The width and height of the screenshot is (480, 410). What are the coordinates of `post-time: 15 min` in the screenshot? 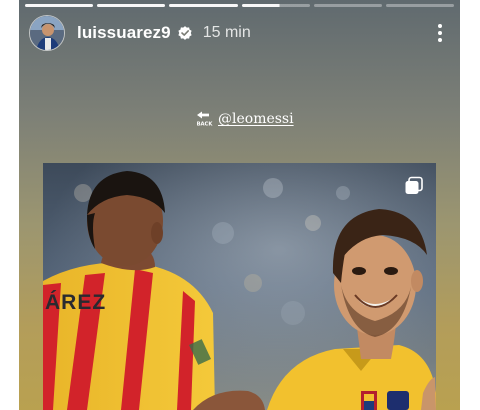 It's located at (226, 32).